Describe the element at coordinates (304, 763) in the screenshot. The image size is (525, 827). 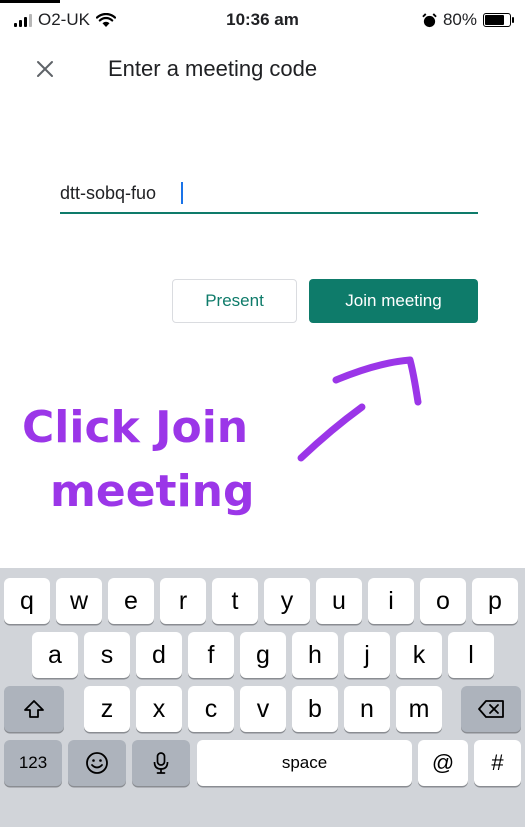
I see `space-key: space` at that location.